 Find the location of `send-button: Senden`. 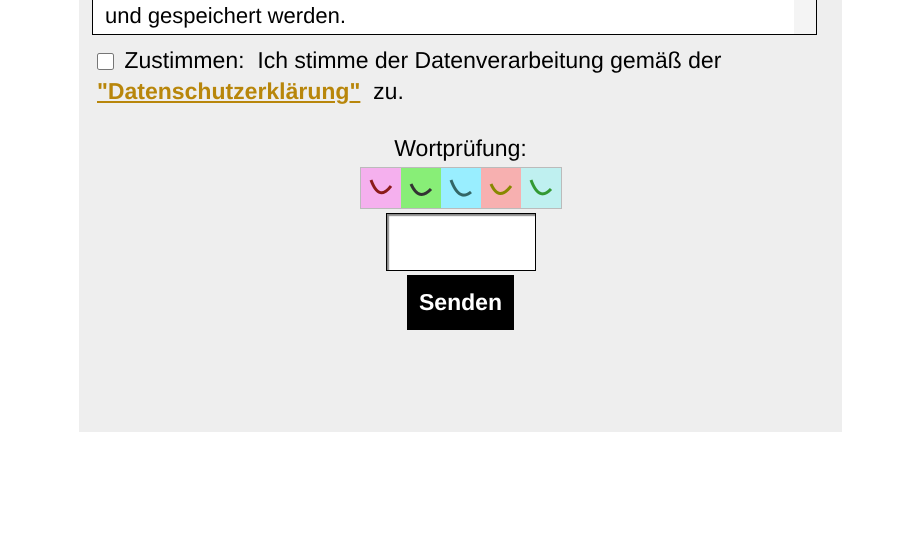

send-button: Senden is located at coordinates (460, 302).